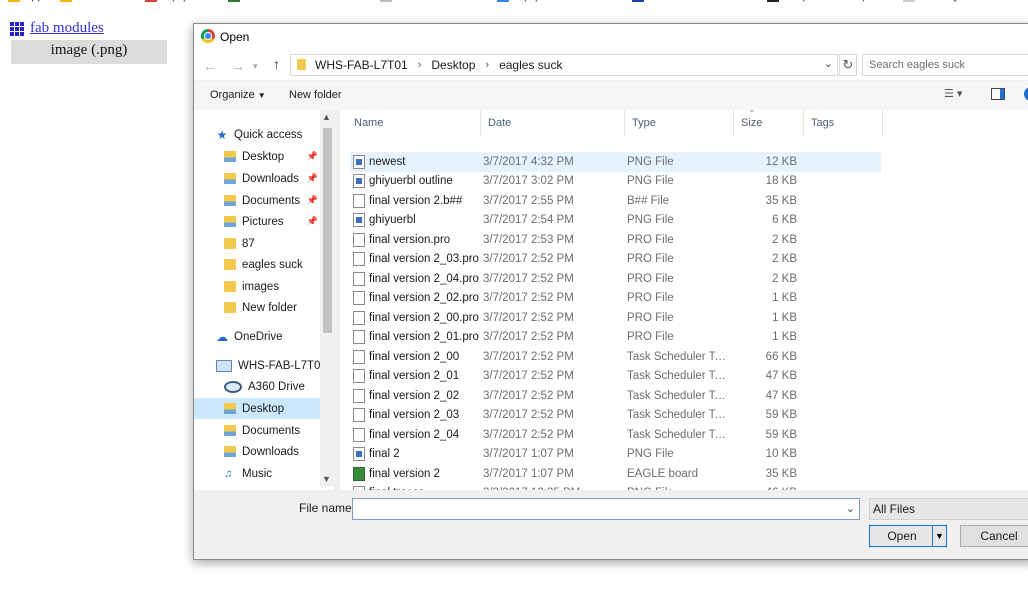  What do you see at coordinates (552, 123) in the screenshot?
I see `column-header-date: Date` at bounding box center [552, 123].